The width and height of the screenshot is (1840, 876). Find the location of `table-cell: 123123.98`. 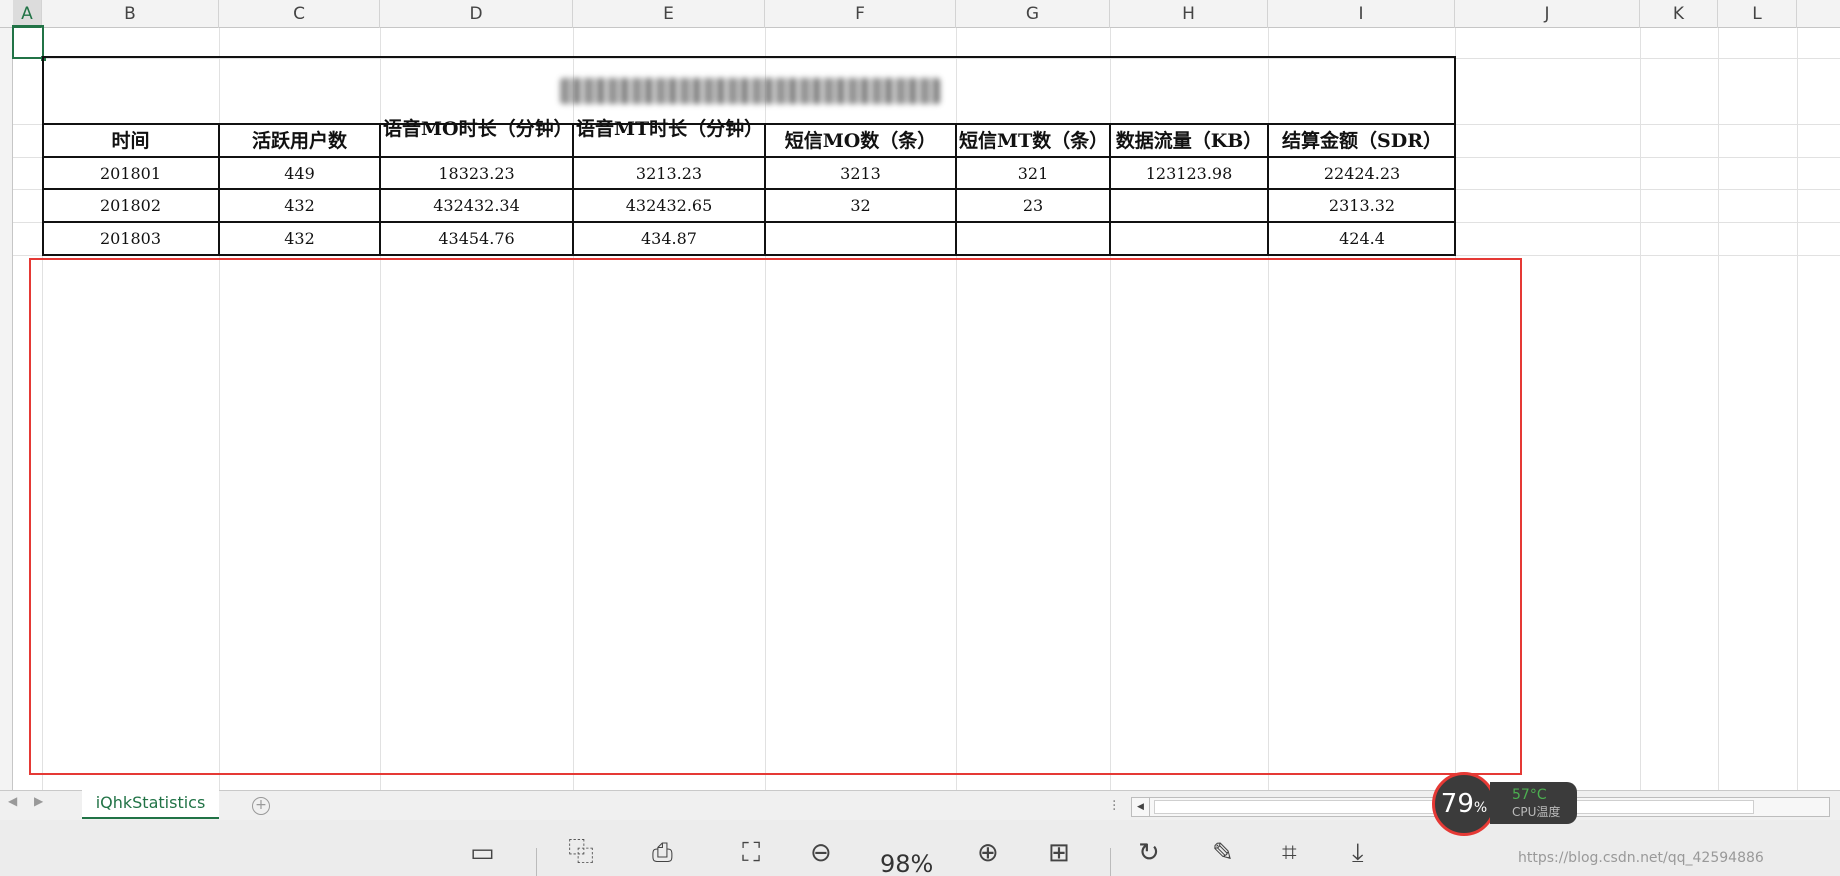

table-cell: 123123.98 is located at coordinates (1189, 173).